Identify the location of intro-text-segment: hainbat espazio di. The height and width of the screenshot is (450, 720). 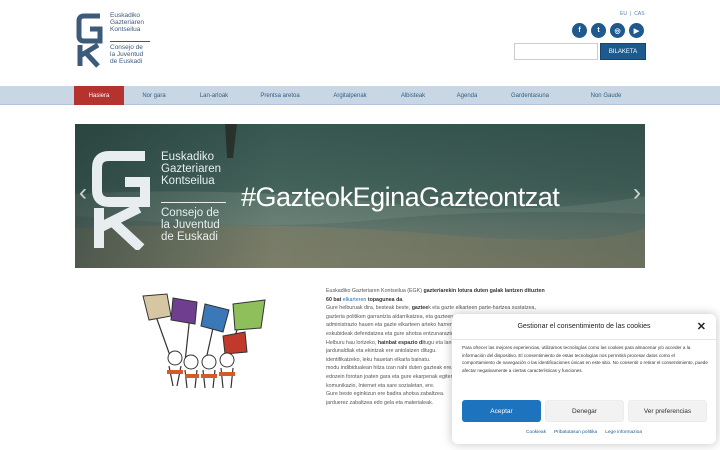
(400, 342).